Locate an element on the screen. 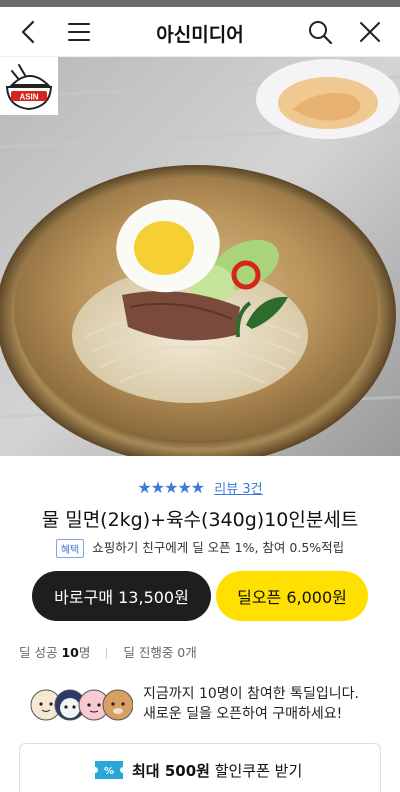 This screenshot has width=400, height=792. benefit-text: 쇼핑하기 친구에게 딜 오픈 1%, 참여 0.5%적립 is located at coordinates (218, 547).